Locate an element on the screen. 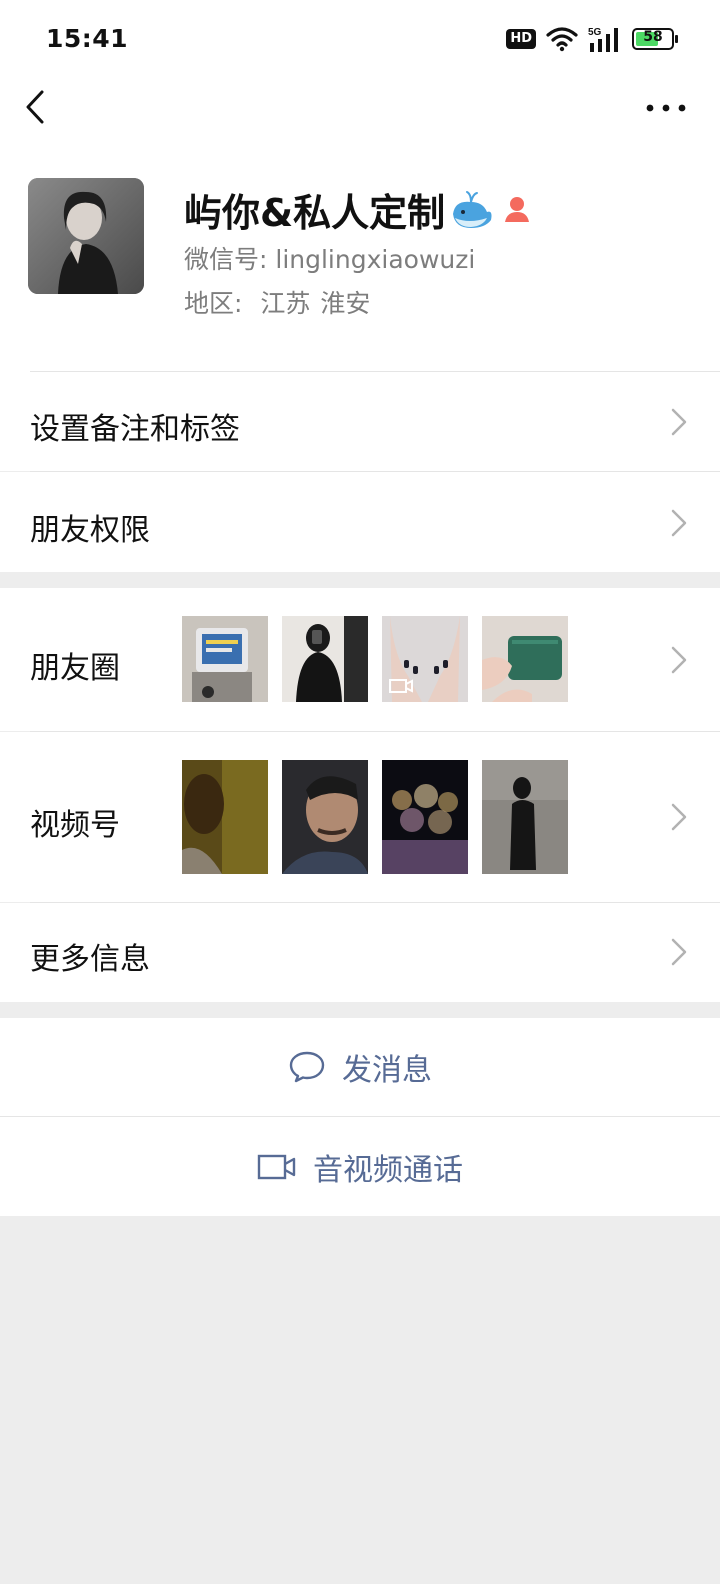 Image resolution: width=720 pixels, height=1584 pixels. hd-icon: HD is located at coordinates (521, 39).